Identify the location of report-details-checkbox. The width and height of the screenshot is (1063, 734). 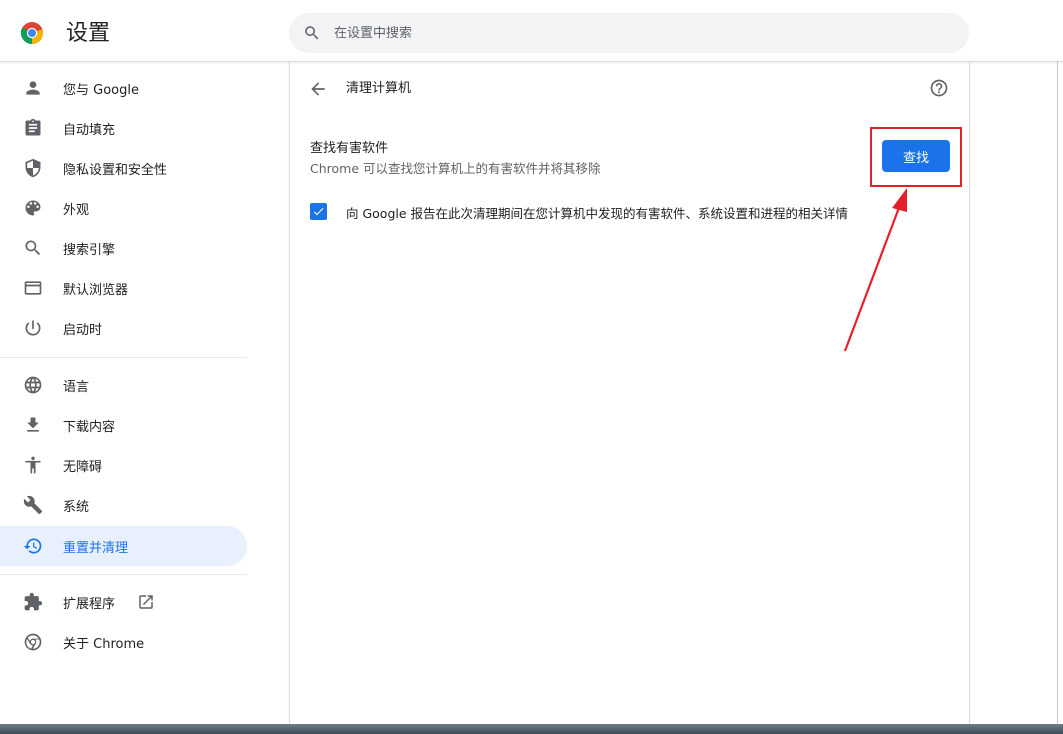
(318, 211).